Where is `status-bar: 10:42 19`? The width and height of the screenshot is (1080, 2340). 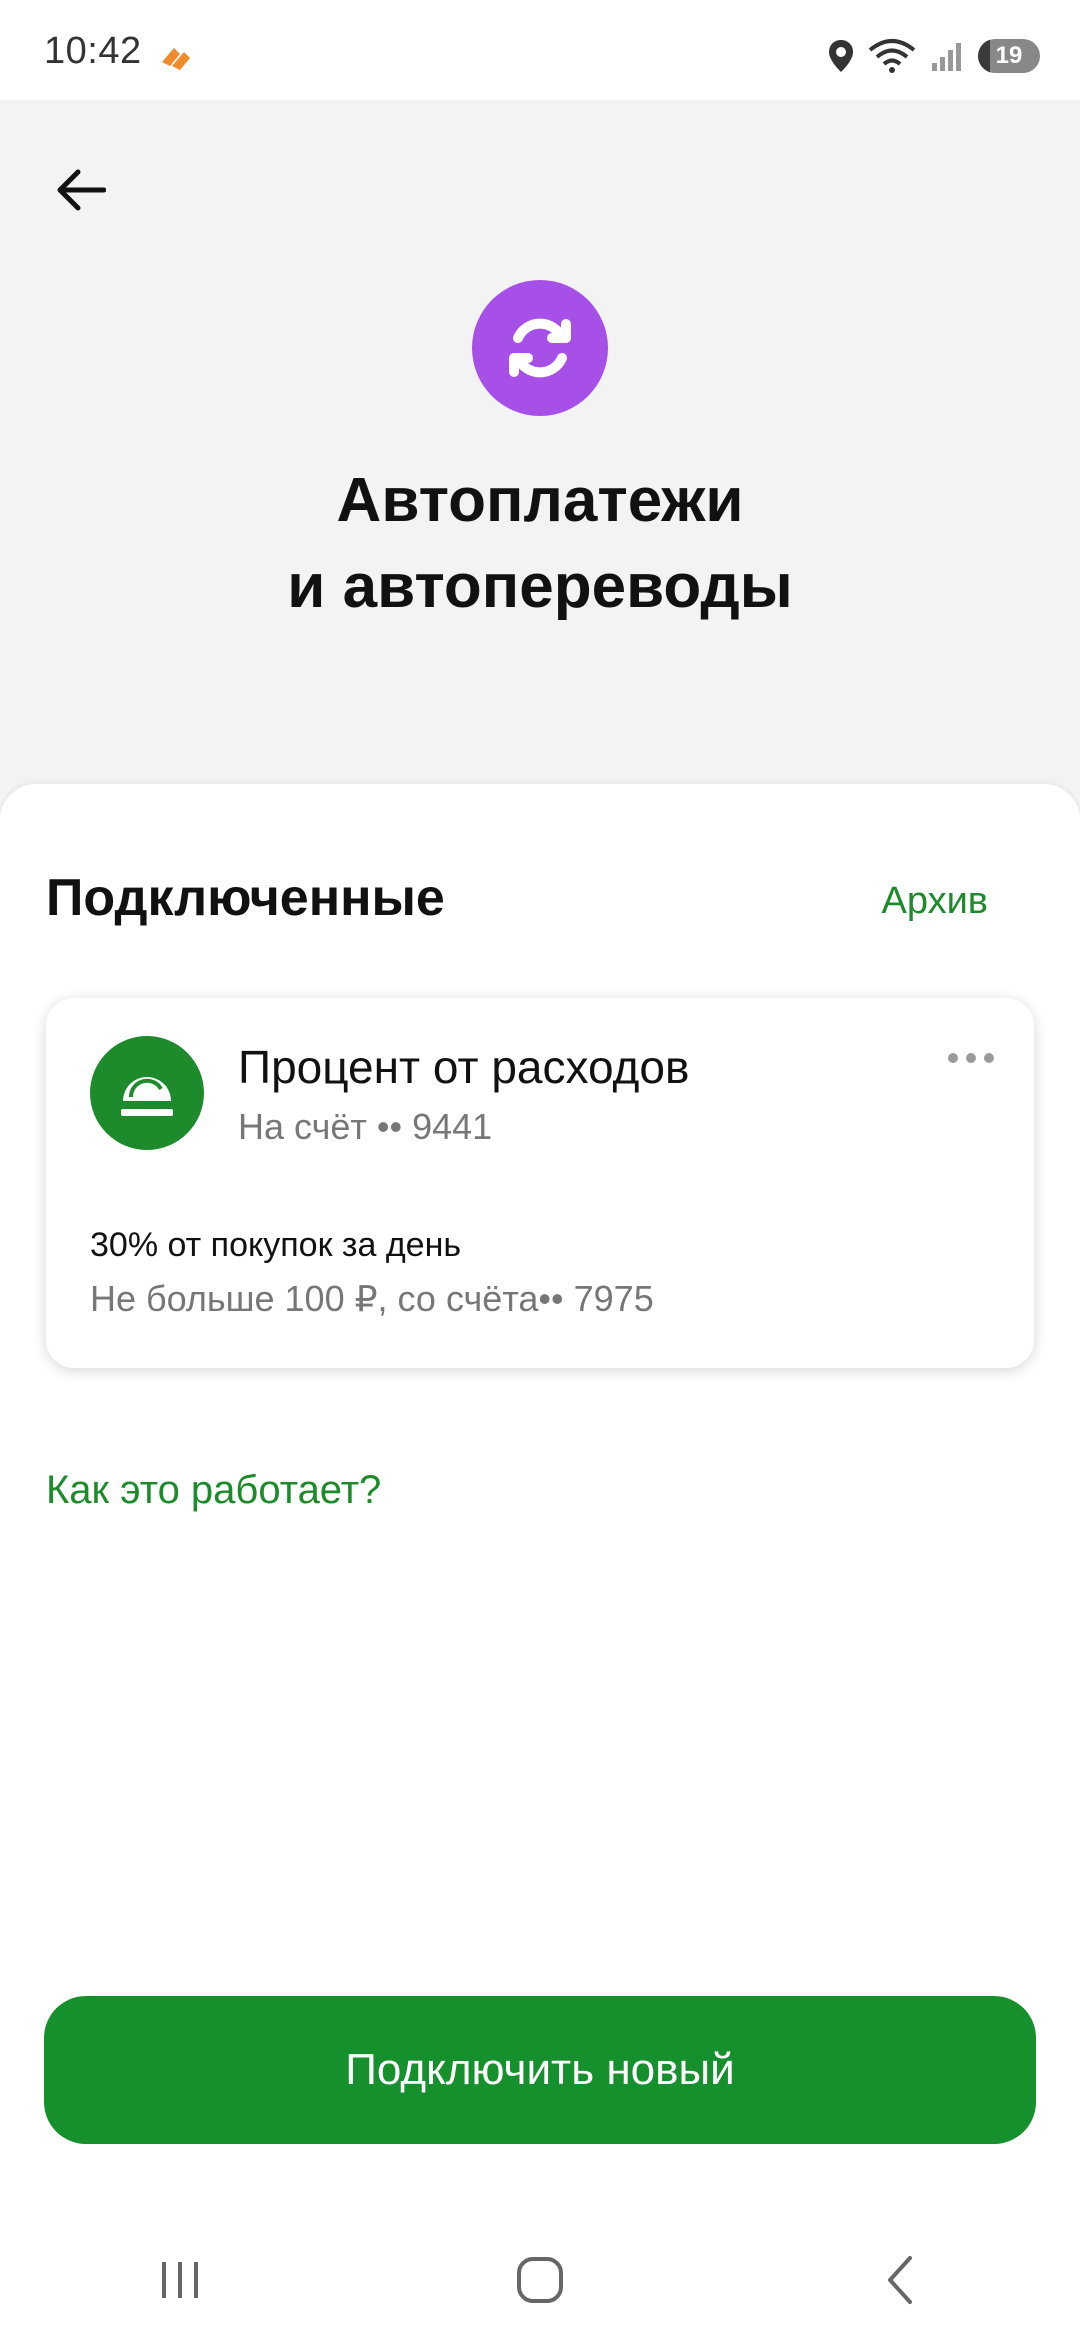
status-bar: 10:42 19 is located at coordinates (540, 50).